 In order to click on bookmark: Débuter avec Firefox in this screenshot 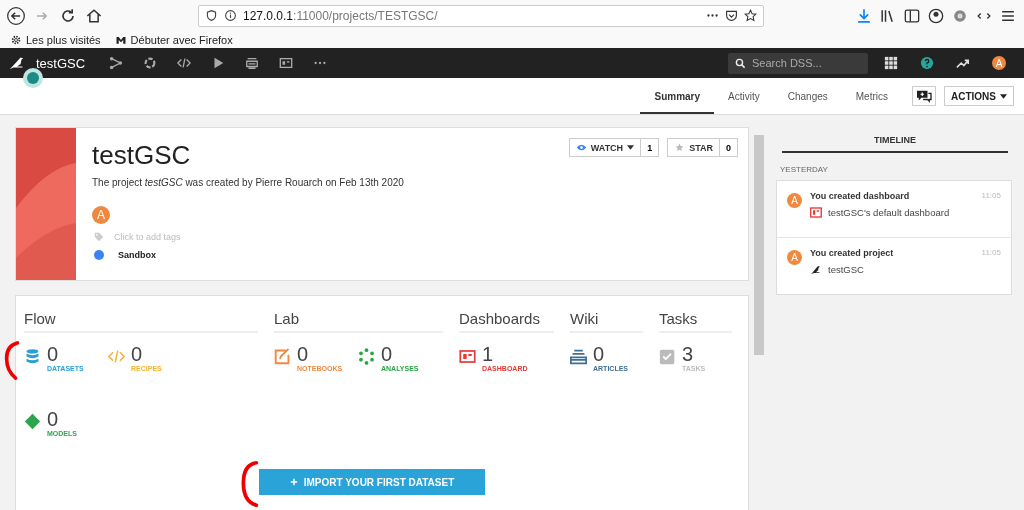, I will do `click(173, 39)`.